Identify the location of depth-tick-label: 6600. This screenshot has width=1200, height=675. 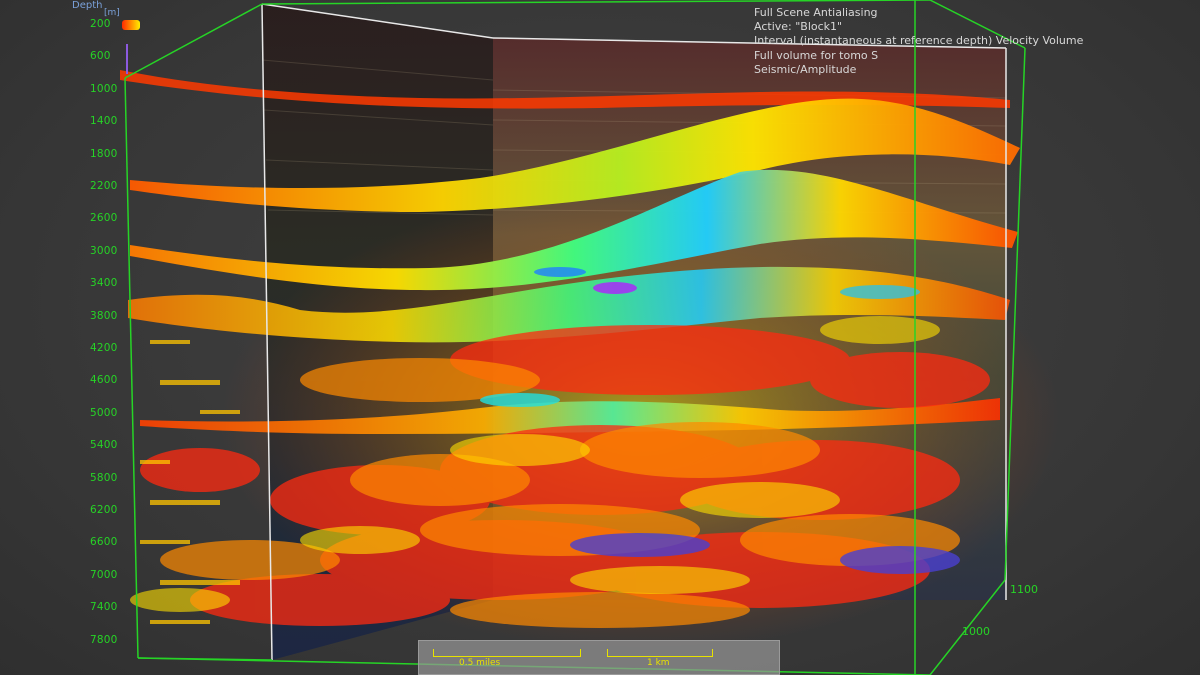
(104, 542).